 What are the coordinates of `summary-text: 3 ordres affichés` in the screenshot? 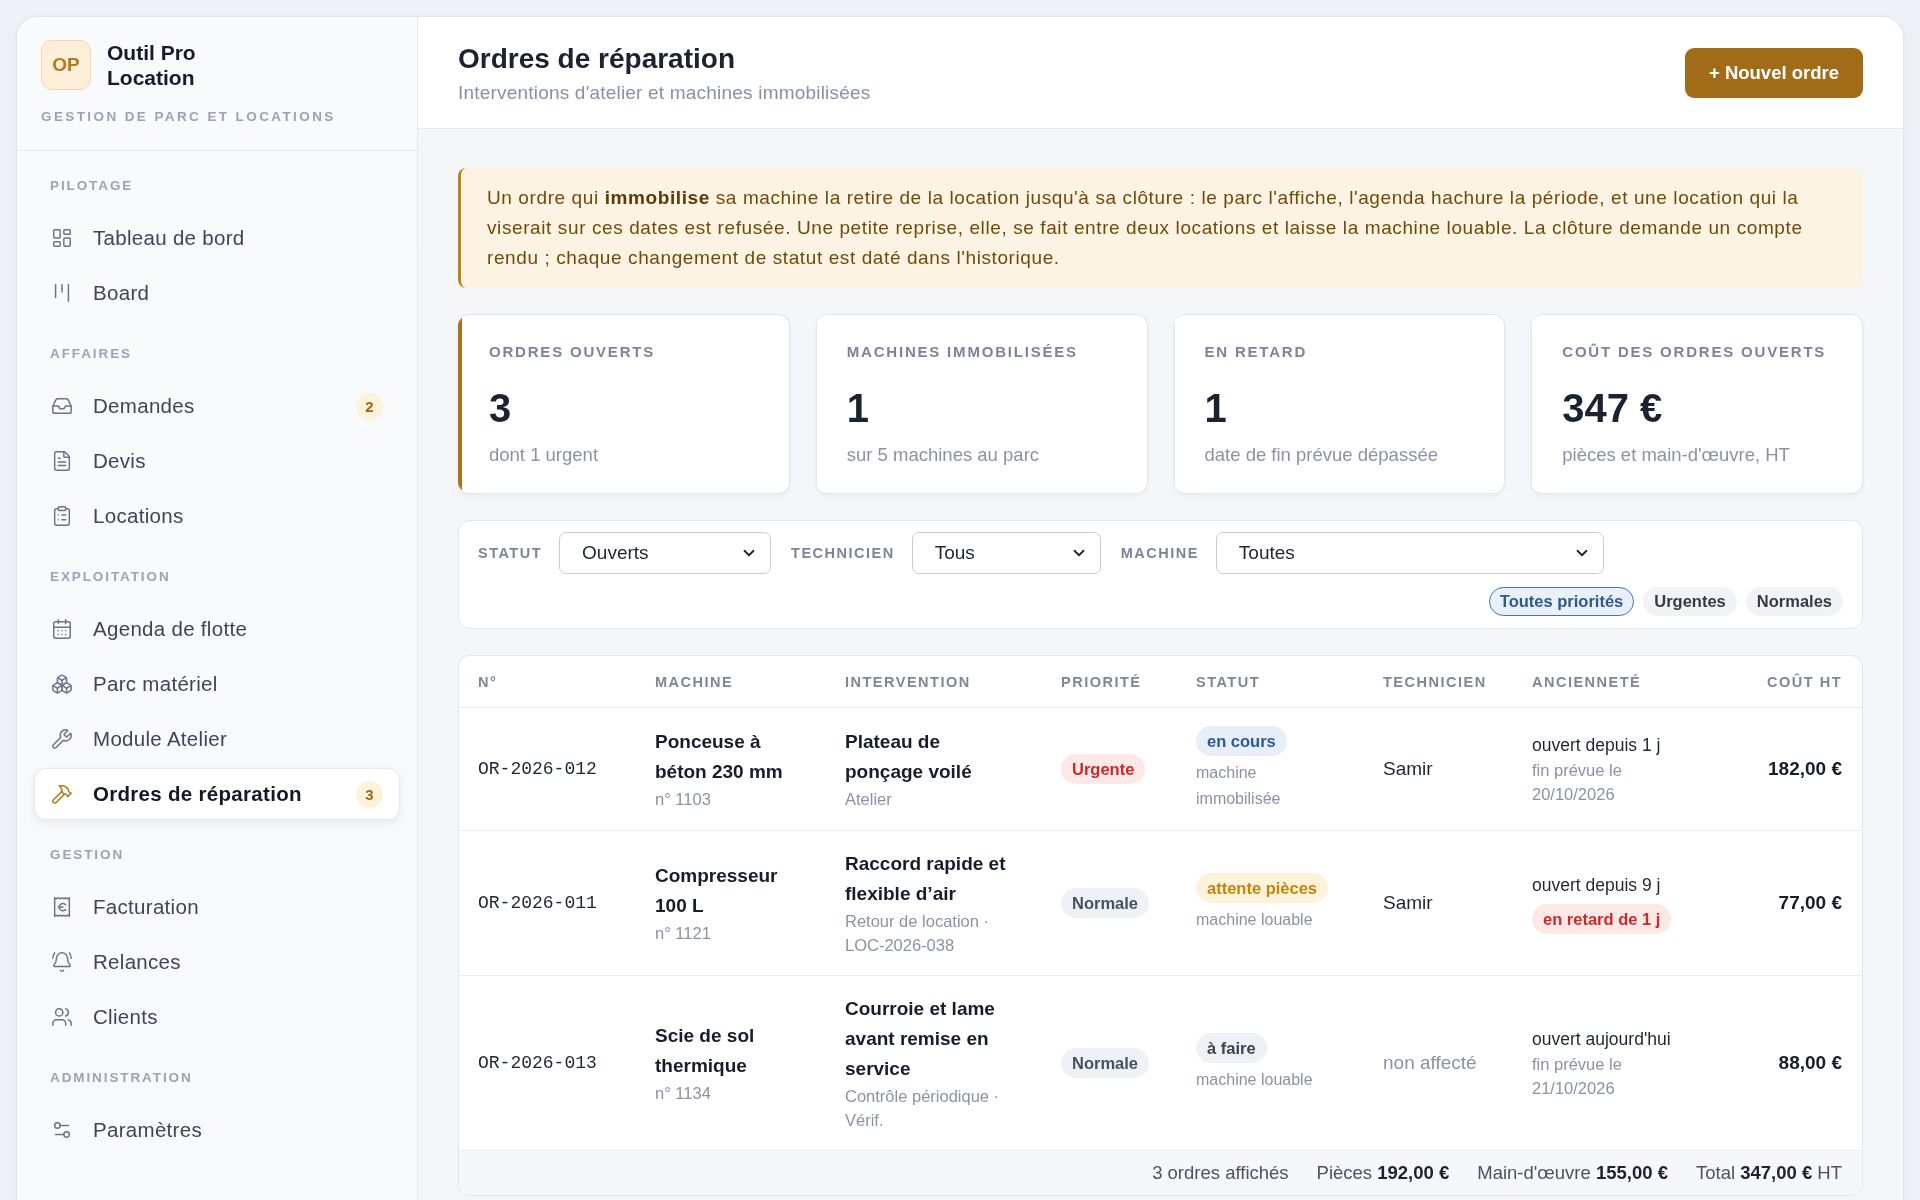 It's located at (1220, 1173).